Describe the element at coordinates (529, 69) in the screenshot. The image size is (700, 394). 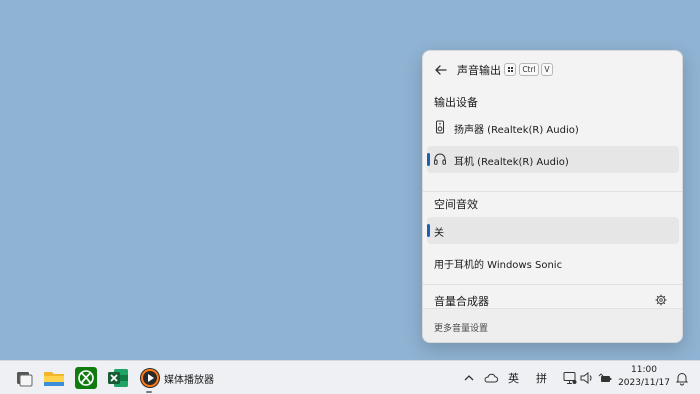
I see `ctrl-key: Ctrl` at that location.